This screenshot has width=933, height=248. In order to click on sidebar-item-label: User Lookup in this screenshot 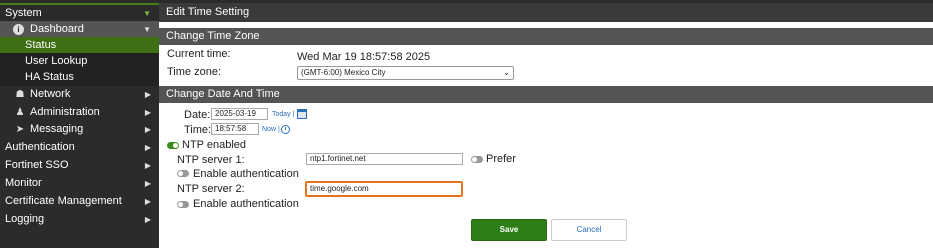, I will do `click(56, 61)`.